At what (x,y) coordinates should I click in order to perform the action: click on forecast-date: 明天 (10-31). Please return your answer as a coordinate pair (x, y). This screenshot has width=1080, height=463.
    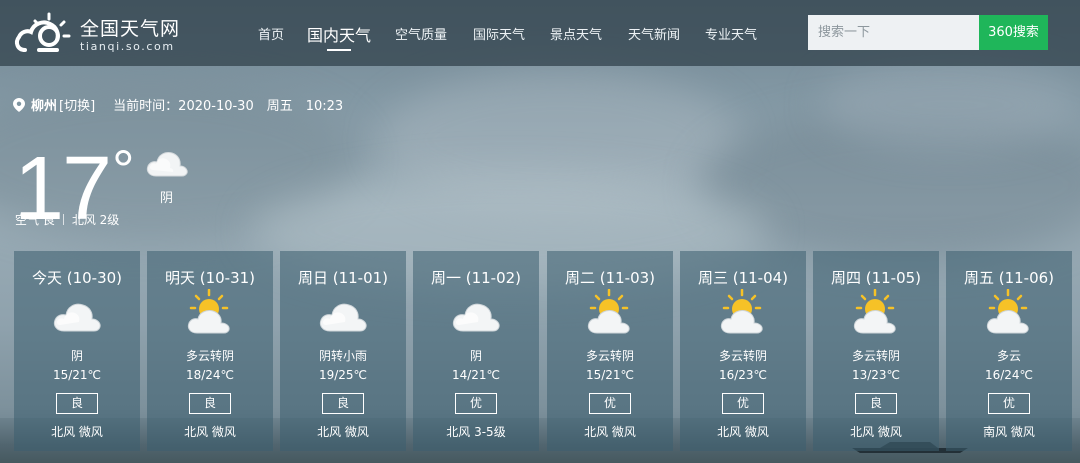
    Looking at the image, I should click on (210, 278).